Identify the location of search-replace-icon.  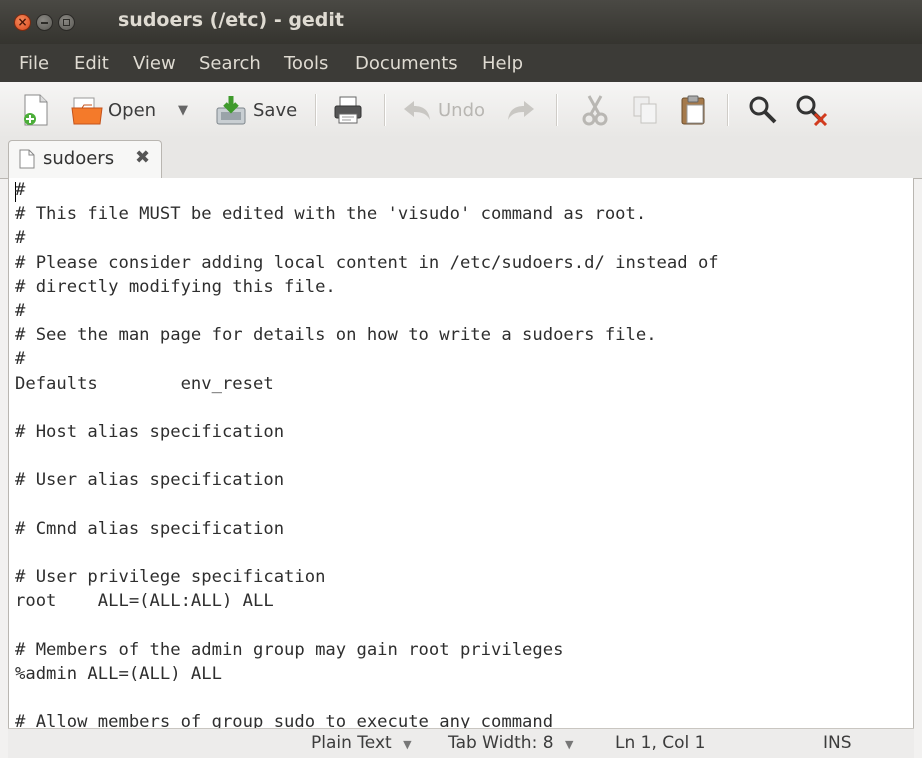
(812, 110).